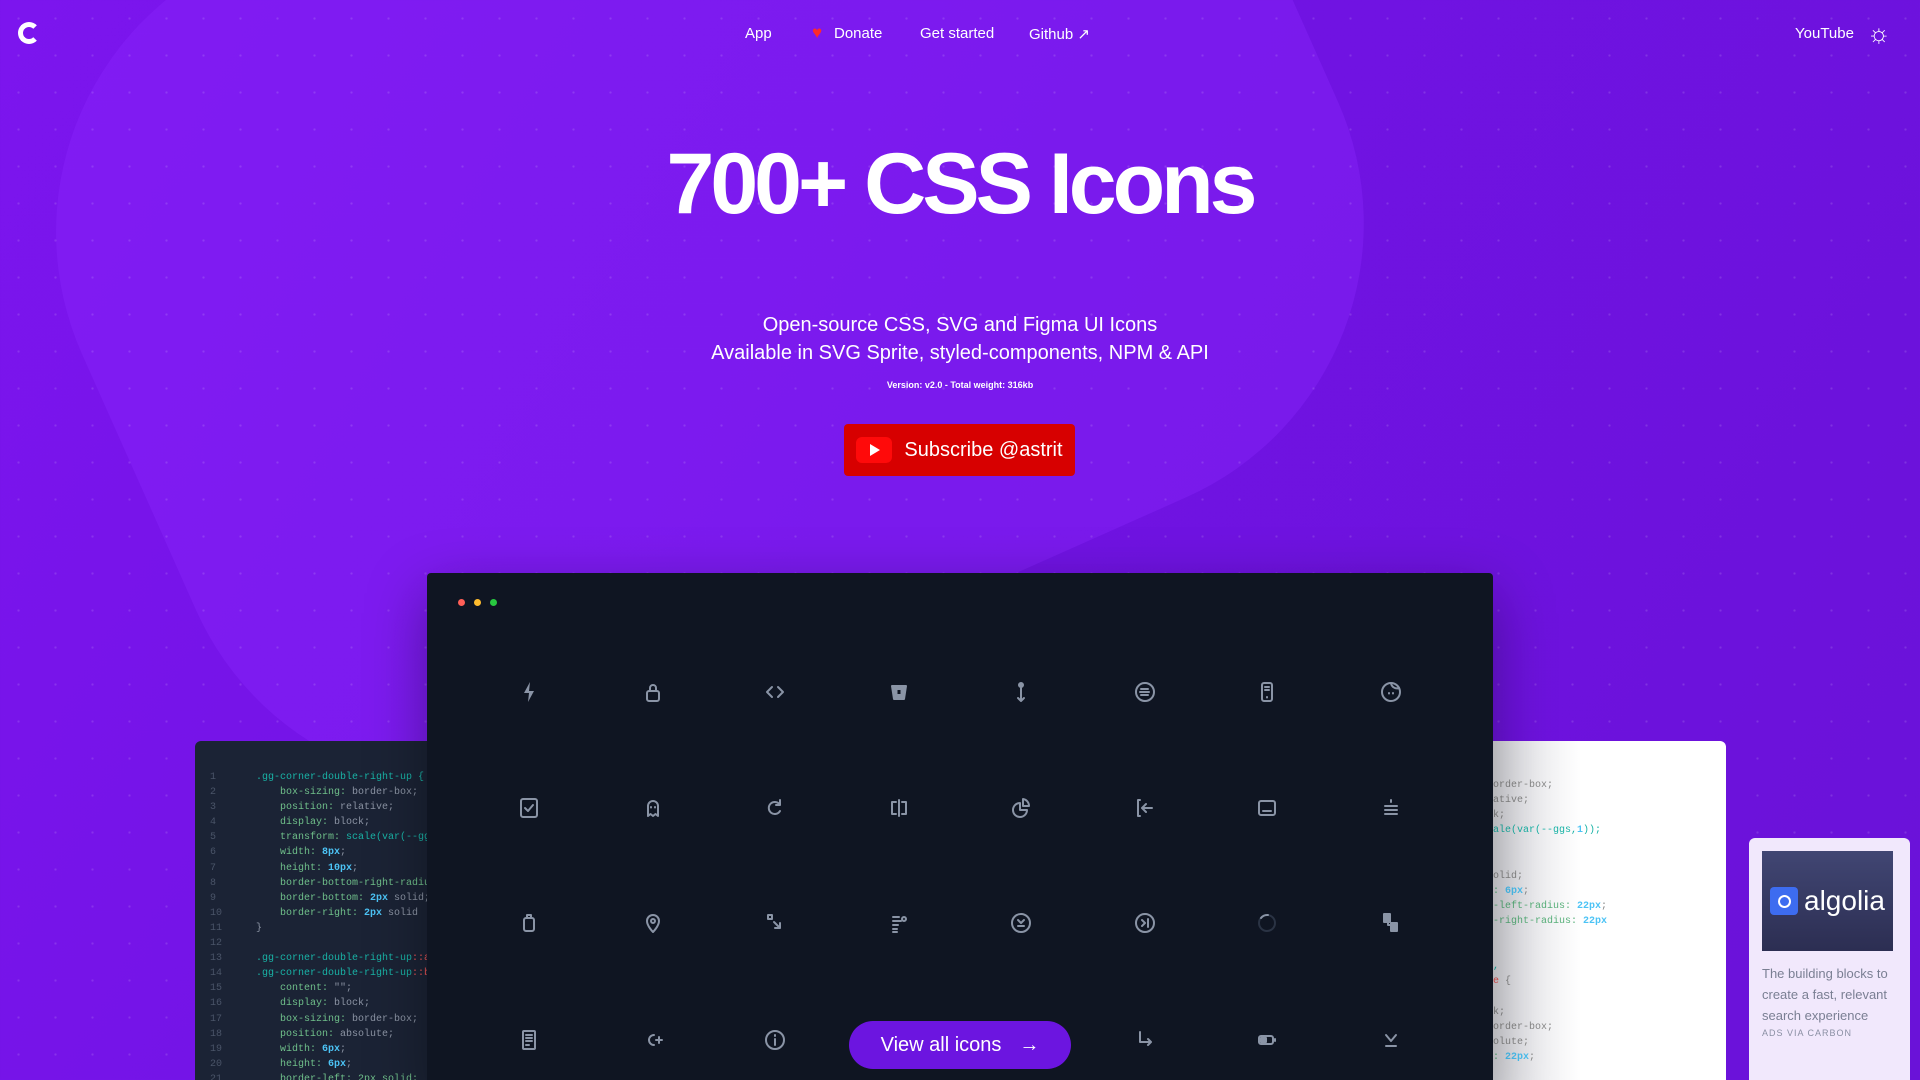 Image resolution: width=1920 pixels, height=1080 pixels. Describe the element at coordinates (213, 883) in the screenshot. I see `line-number: 8` at that location.